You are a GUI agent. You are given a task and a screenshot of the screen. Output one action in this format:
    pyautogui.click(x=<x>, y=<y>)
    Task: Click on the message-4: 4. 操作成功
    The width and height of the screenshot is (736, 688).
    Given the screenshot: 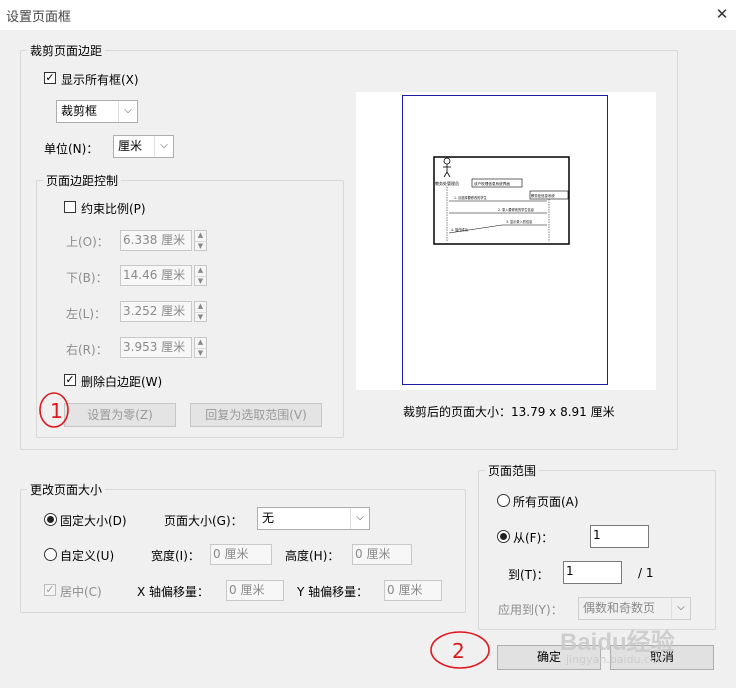 What is the action you would take?
    pyautogui.click(x=459, y=229)
    